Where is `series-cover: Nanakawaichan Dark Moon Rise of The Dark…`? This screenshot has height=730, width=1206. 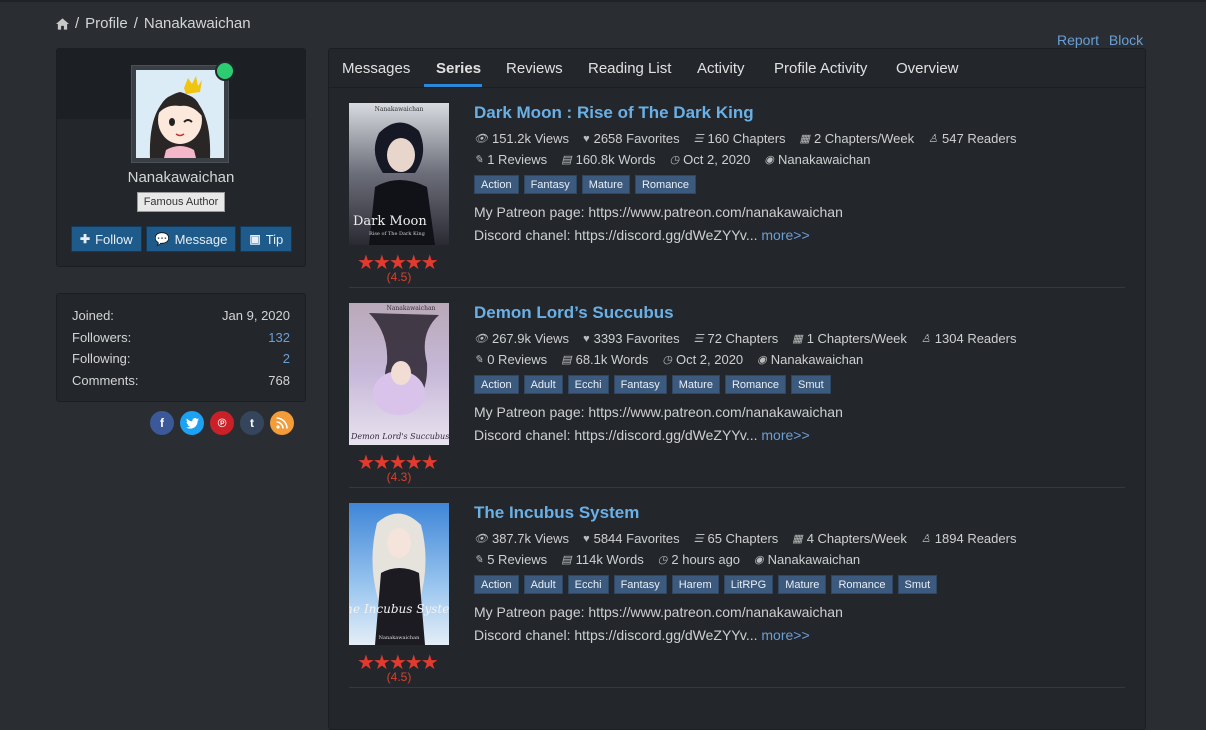 series-cover: Nanakawaichan Dark Moon Rise of The Dark… is located at coordinates (399, 174).